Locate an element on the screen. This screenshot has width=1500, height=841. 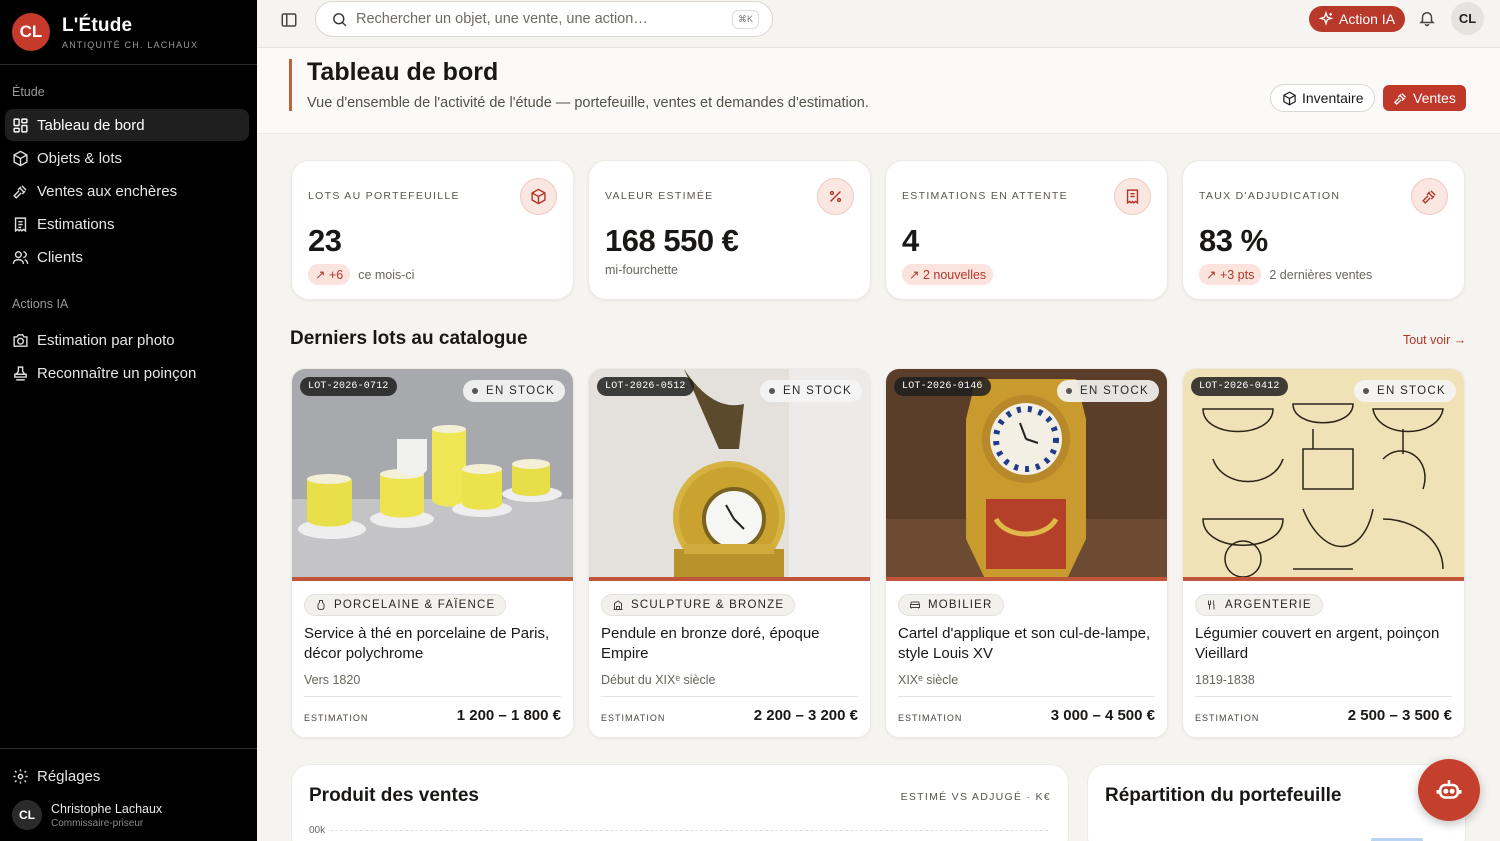
ai-action-button: Action IA is located at coordinates (1357, 19).